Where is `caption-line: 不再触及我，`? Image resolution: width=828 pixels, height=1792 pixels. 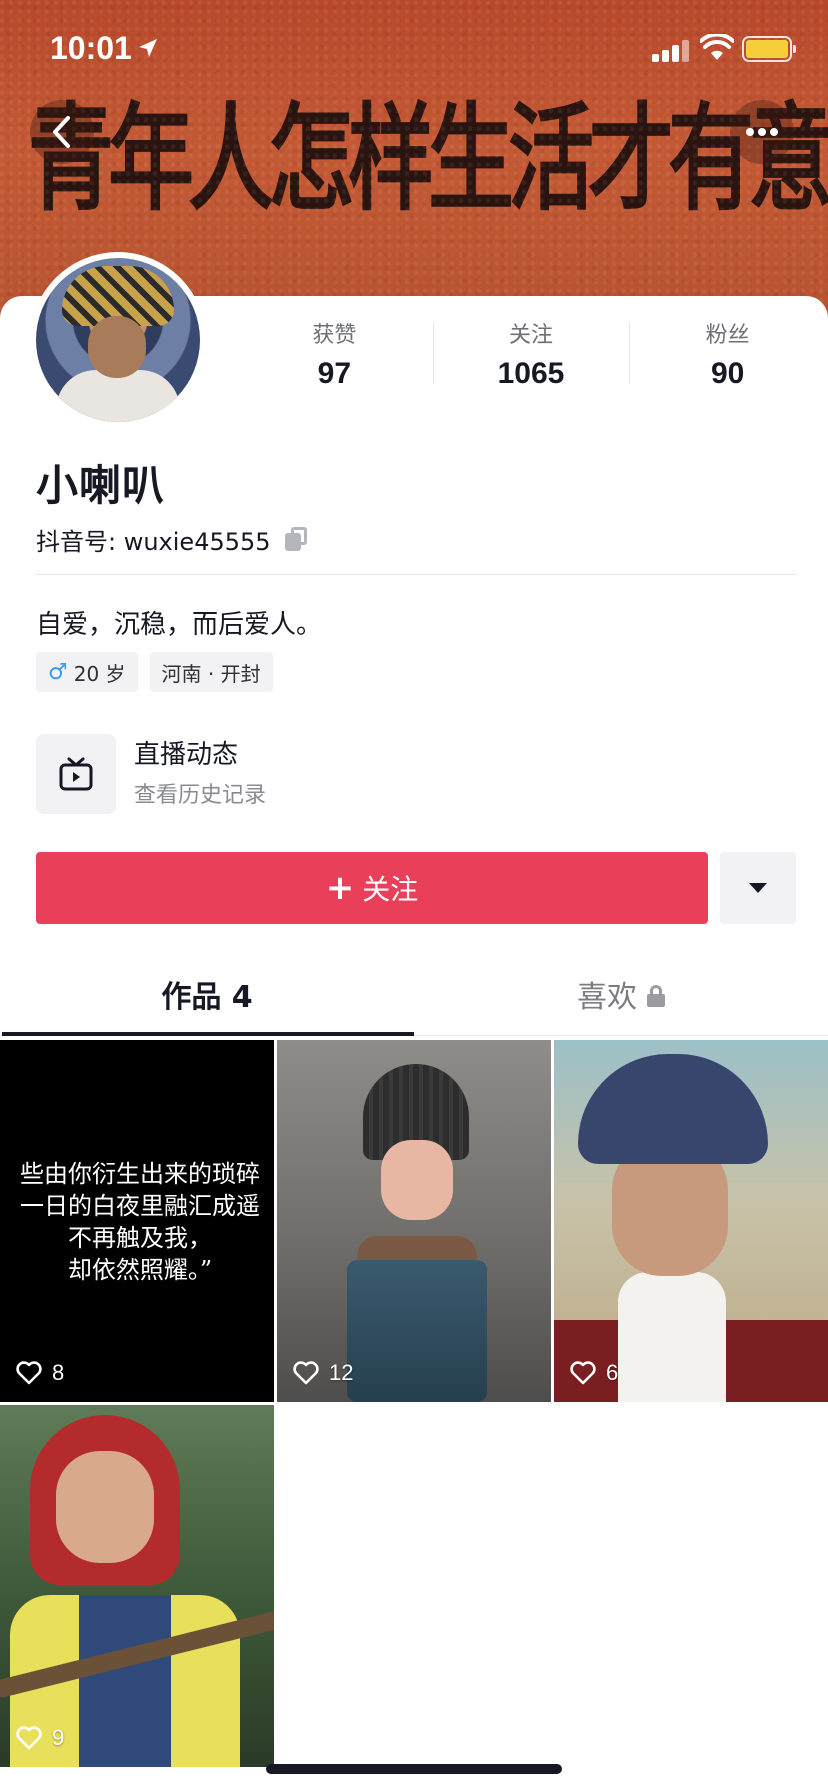
caption-line: 不再触及我， is located at coordinates (140, 1238).